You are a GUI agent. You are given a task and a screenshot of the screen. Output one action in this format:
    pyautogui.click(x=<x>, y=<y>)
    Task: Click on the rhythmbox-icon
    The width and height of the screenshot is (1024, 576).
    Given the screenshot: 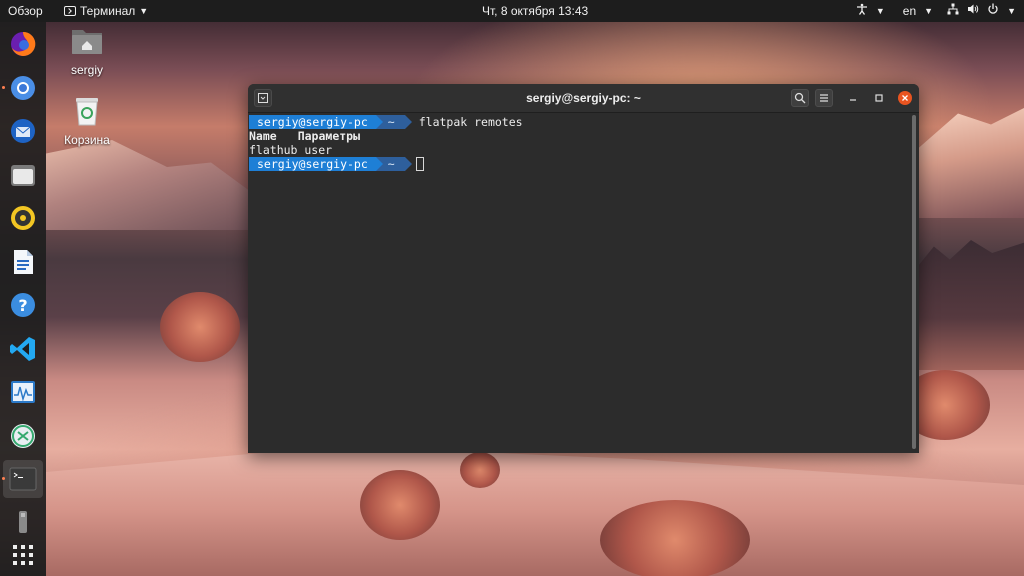 What is the action you would take?
    pyautogui.click(x=23, y=218)
    